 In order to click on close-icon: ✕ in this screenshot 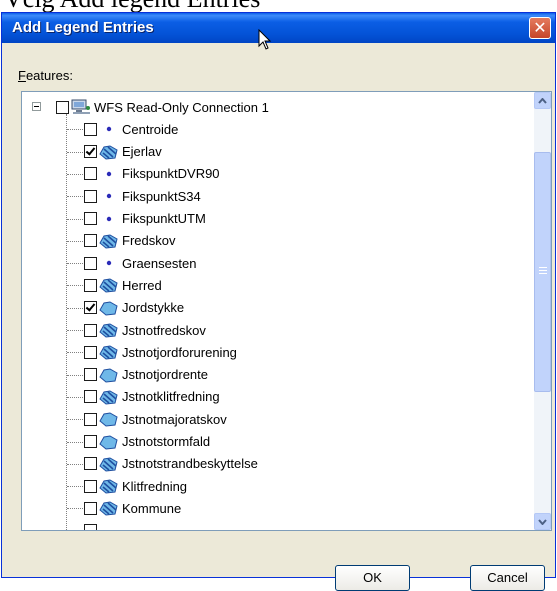, I will do `click(540, 27)`.